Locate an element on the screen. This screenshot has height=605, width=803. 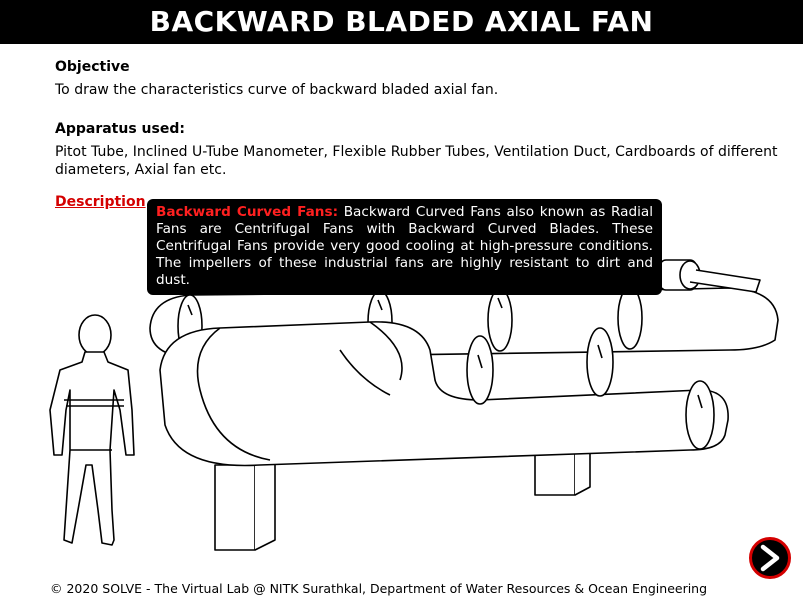
next-arrow-icon is located at coordinates (770, 558).